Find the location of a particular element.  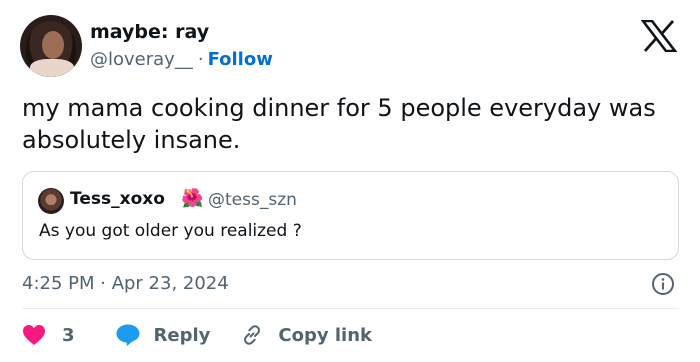

author-handle-row: @loveray__ · Follow is located at coordinates (181, 59).